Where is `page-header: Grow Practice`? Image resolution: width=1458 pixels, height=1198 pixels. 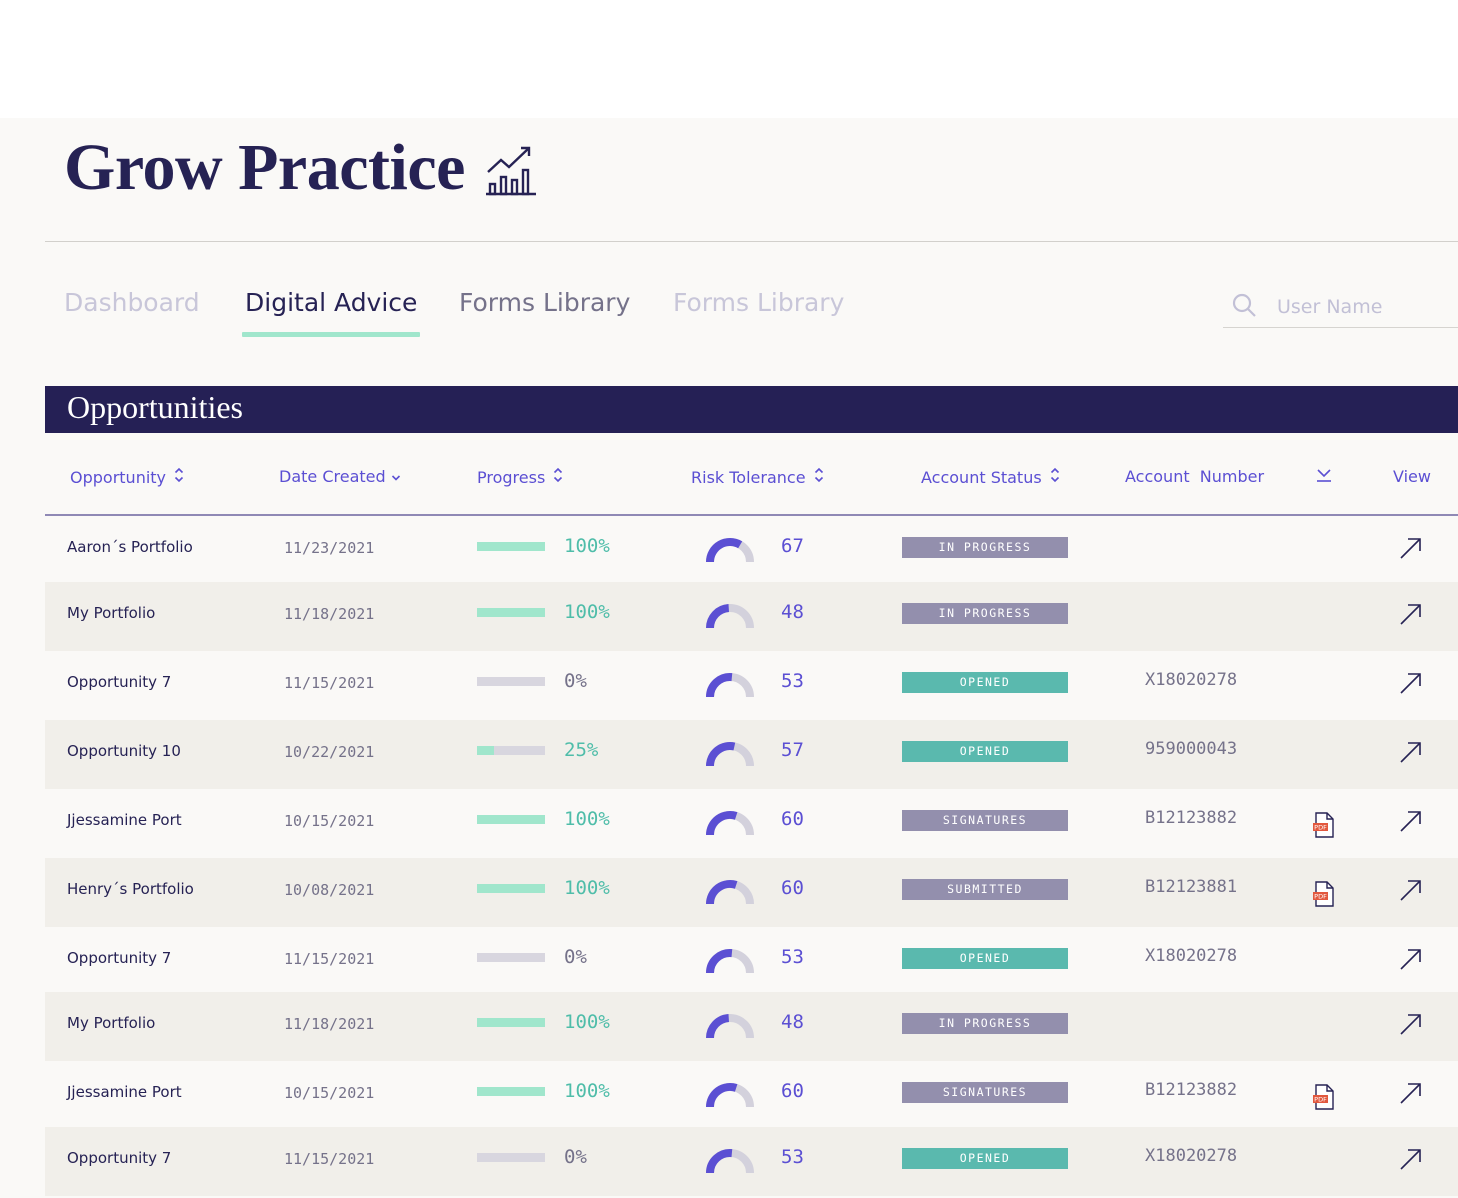
page-header: Grow Practice is located at coordinates (300, 168).